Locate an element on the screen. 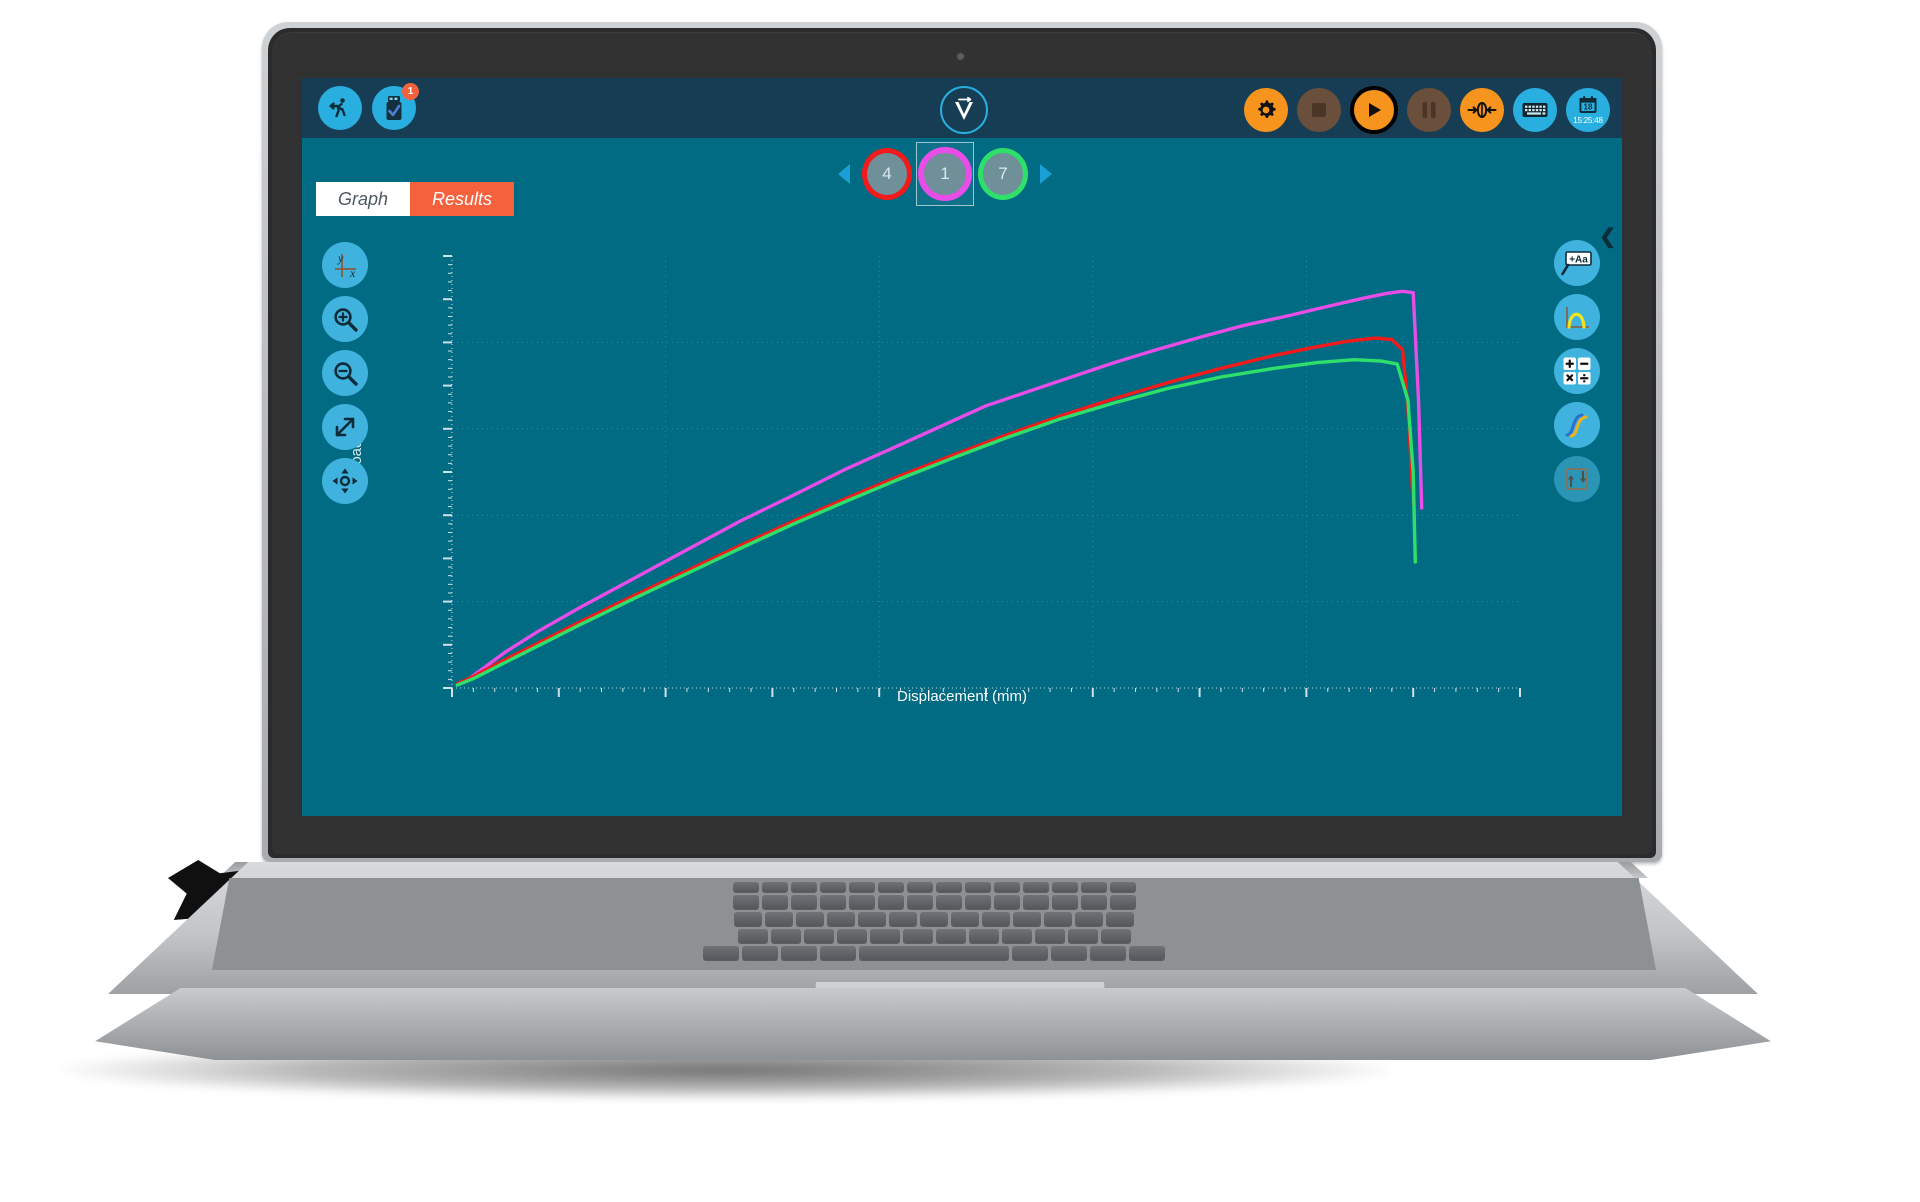  sample-dot-4: 4 is located at coordinates (887, 174).